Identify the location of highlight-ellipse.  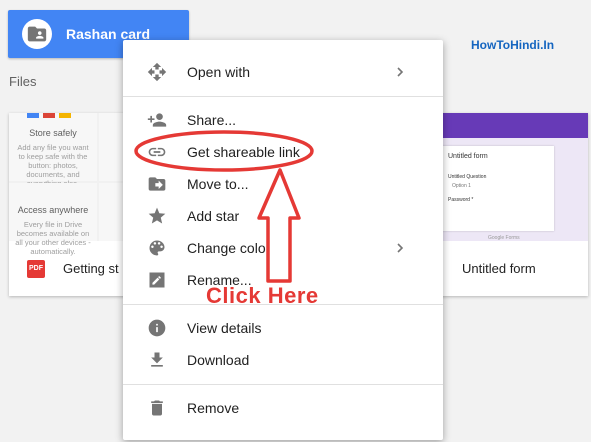
(224, 151).